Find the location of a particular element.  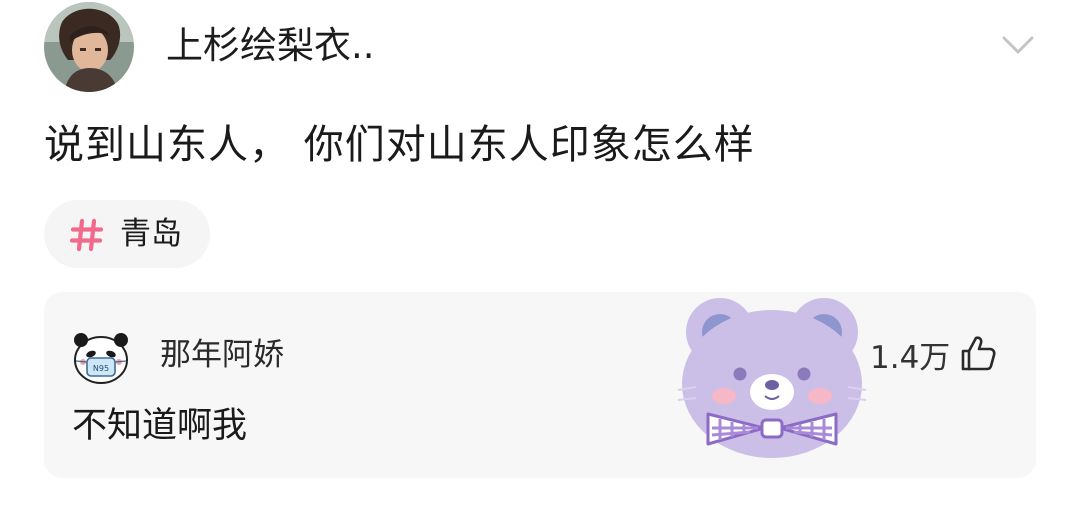

topic-tag: 青岛 is located at coordinates (127, 234).